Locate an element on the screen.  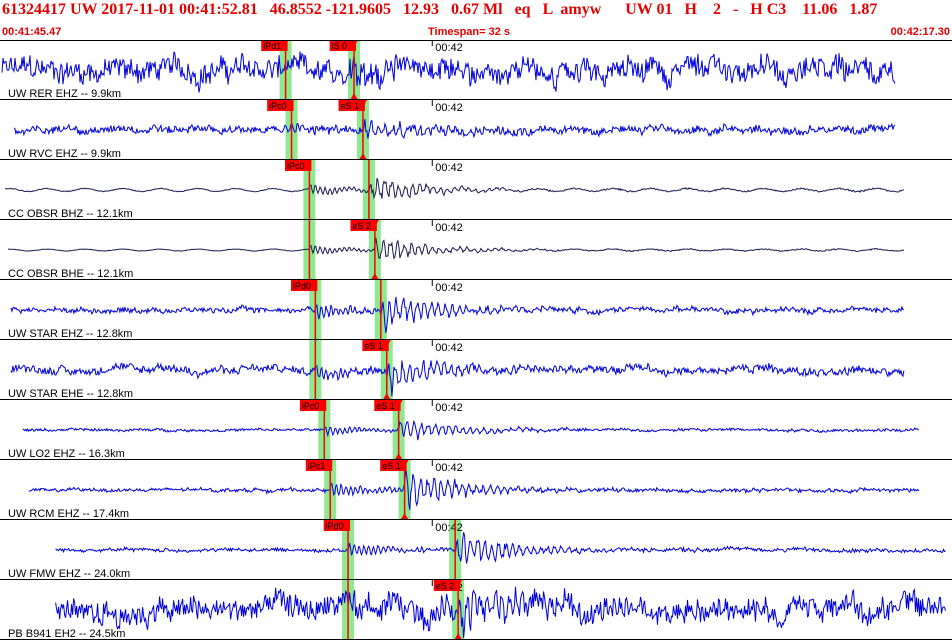
station-label: CC OBSR BHE -- 12.1km is located at coordinates (70, 274).